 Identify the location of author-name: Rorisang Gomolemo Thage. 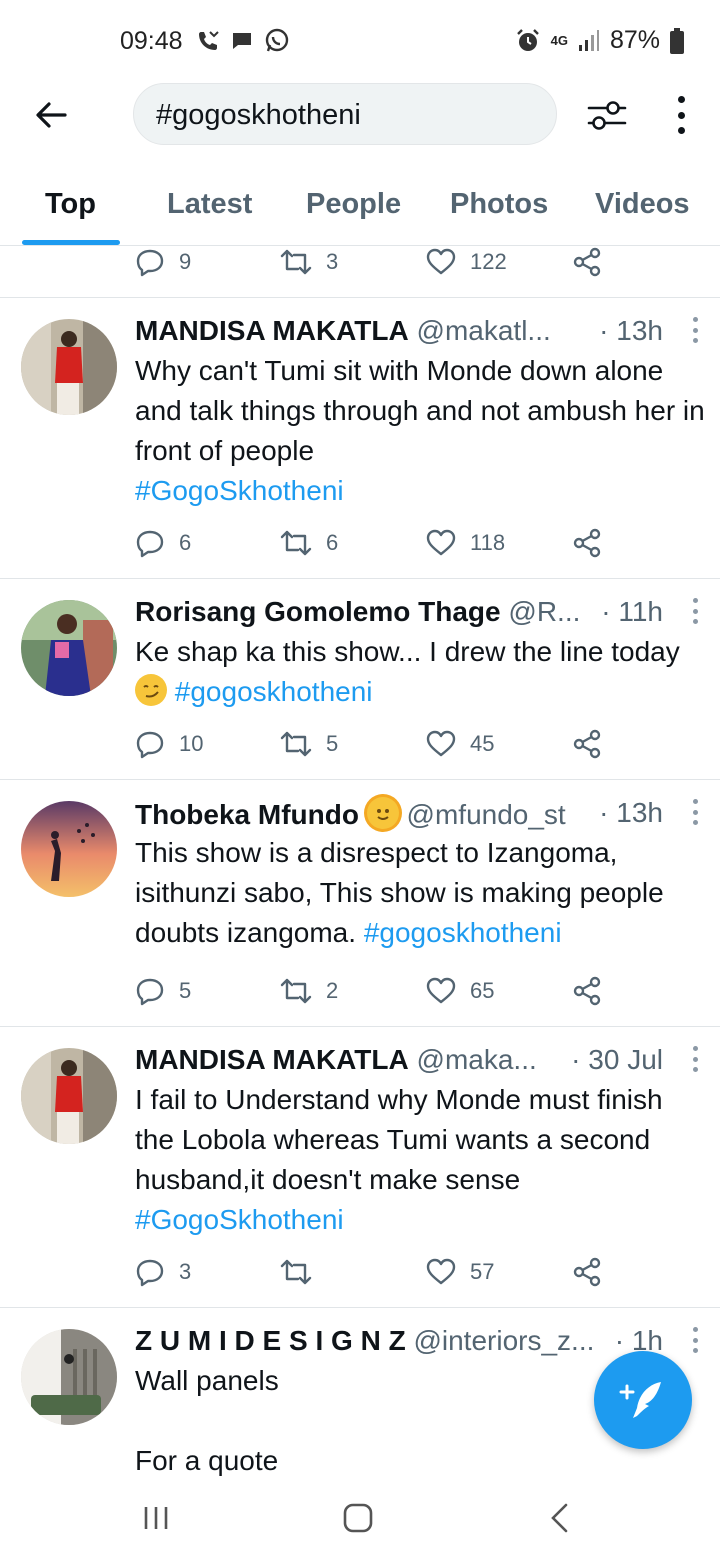
(318, 611).